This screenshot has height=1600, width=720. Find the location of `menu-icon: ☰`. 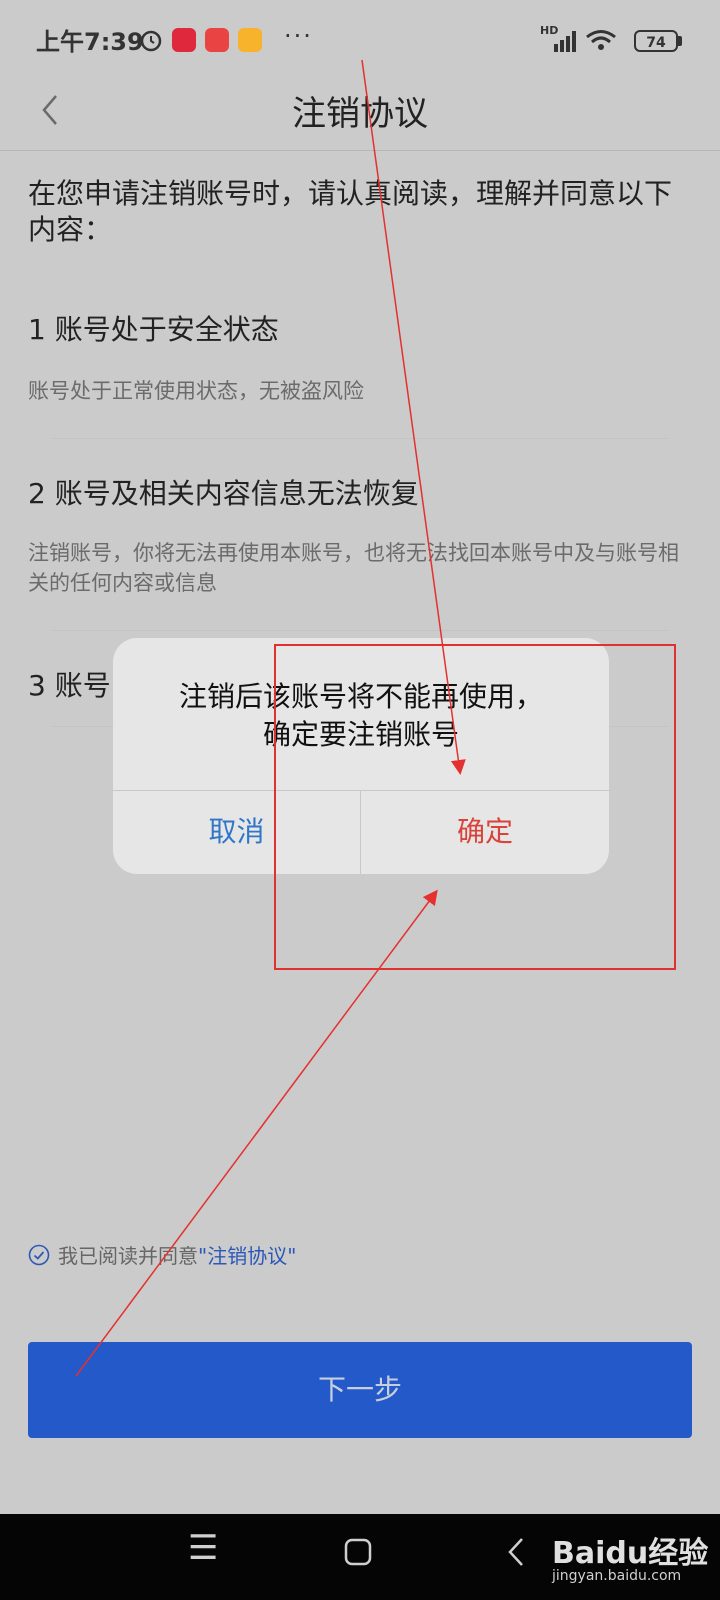

menu-icon: ☰ is located at coordinates (203, 1548).